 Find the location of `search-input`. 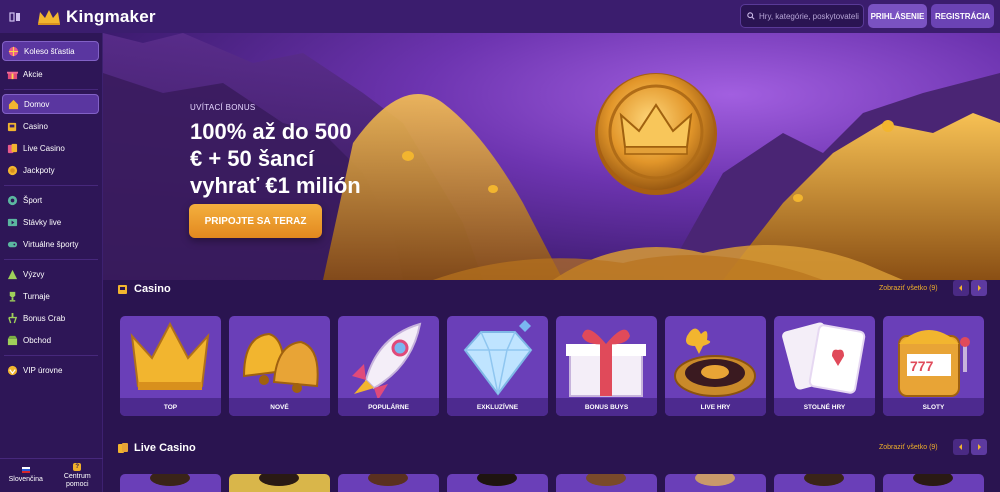

search-input is located at coordinates (809, 16).